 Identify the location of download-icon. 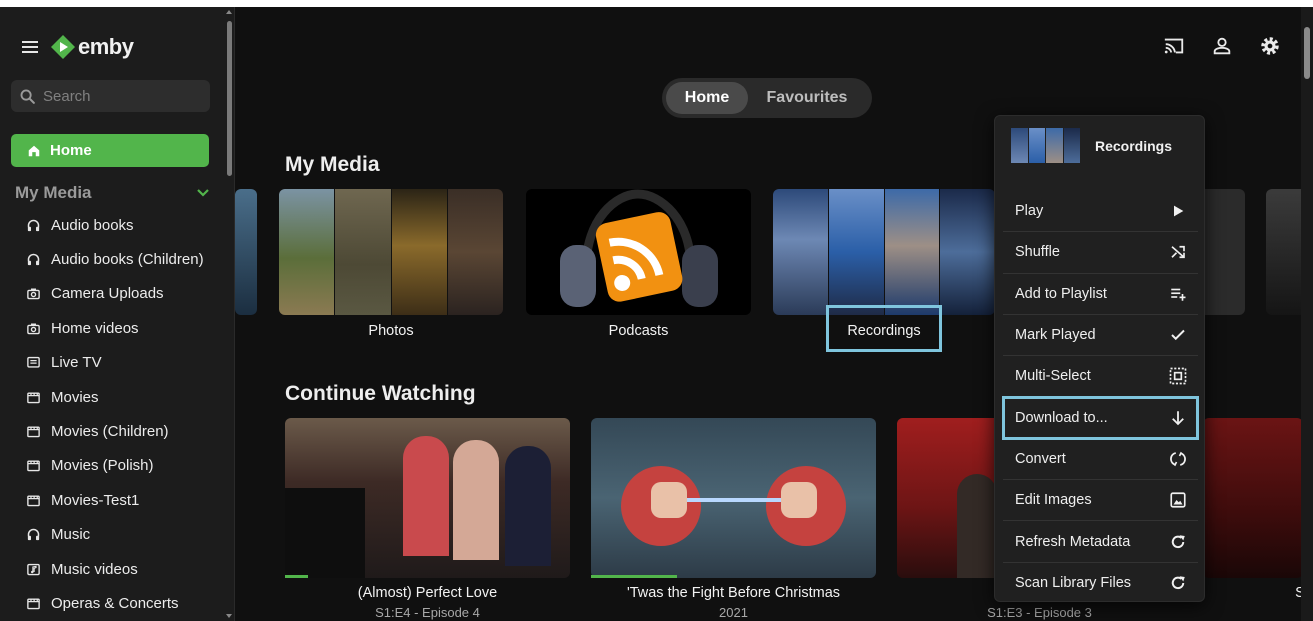
(1178, 418).